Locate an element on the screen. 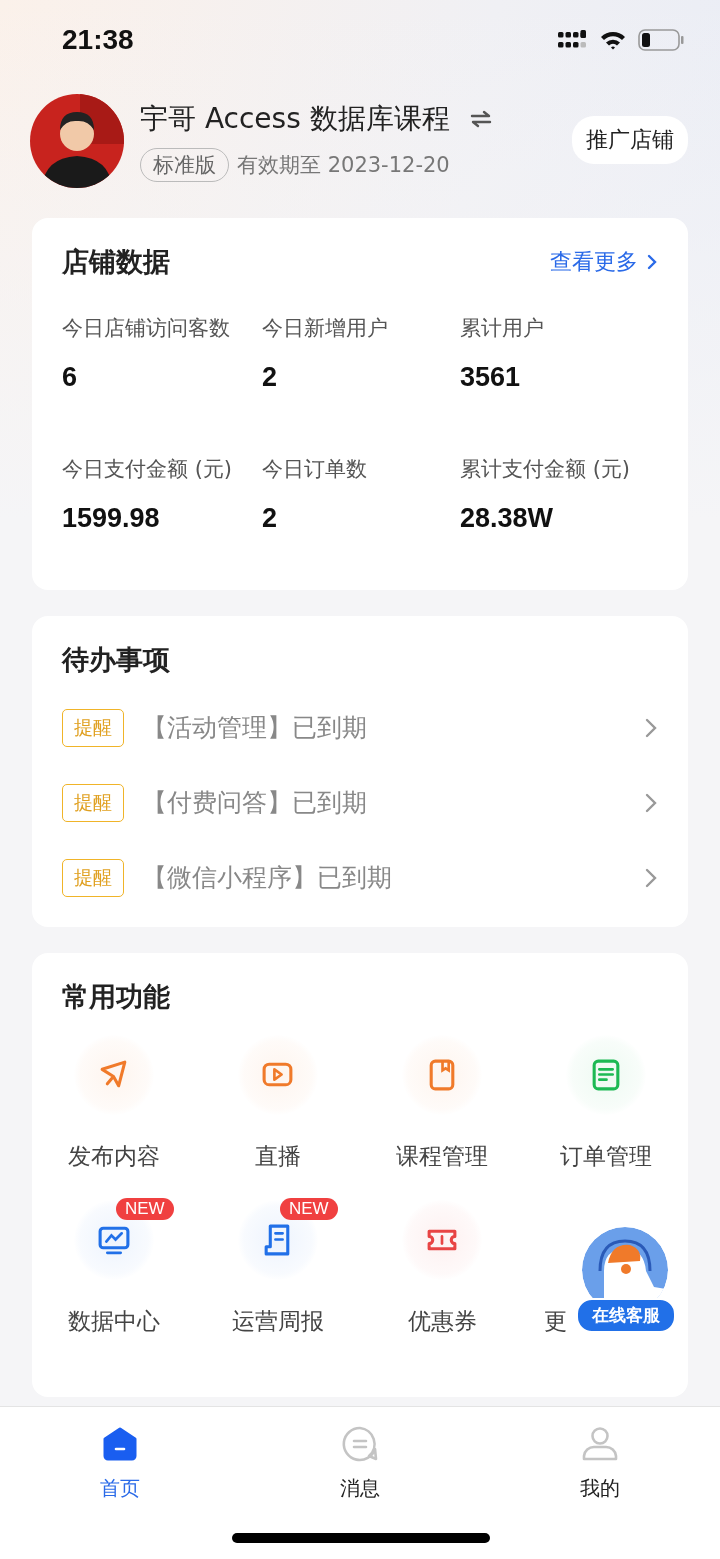 The width and height of the screenshot is (720, 1559). stat-label: 今日店铺访问客数 is located at coordinates (146, 328).